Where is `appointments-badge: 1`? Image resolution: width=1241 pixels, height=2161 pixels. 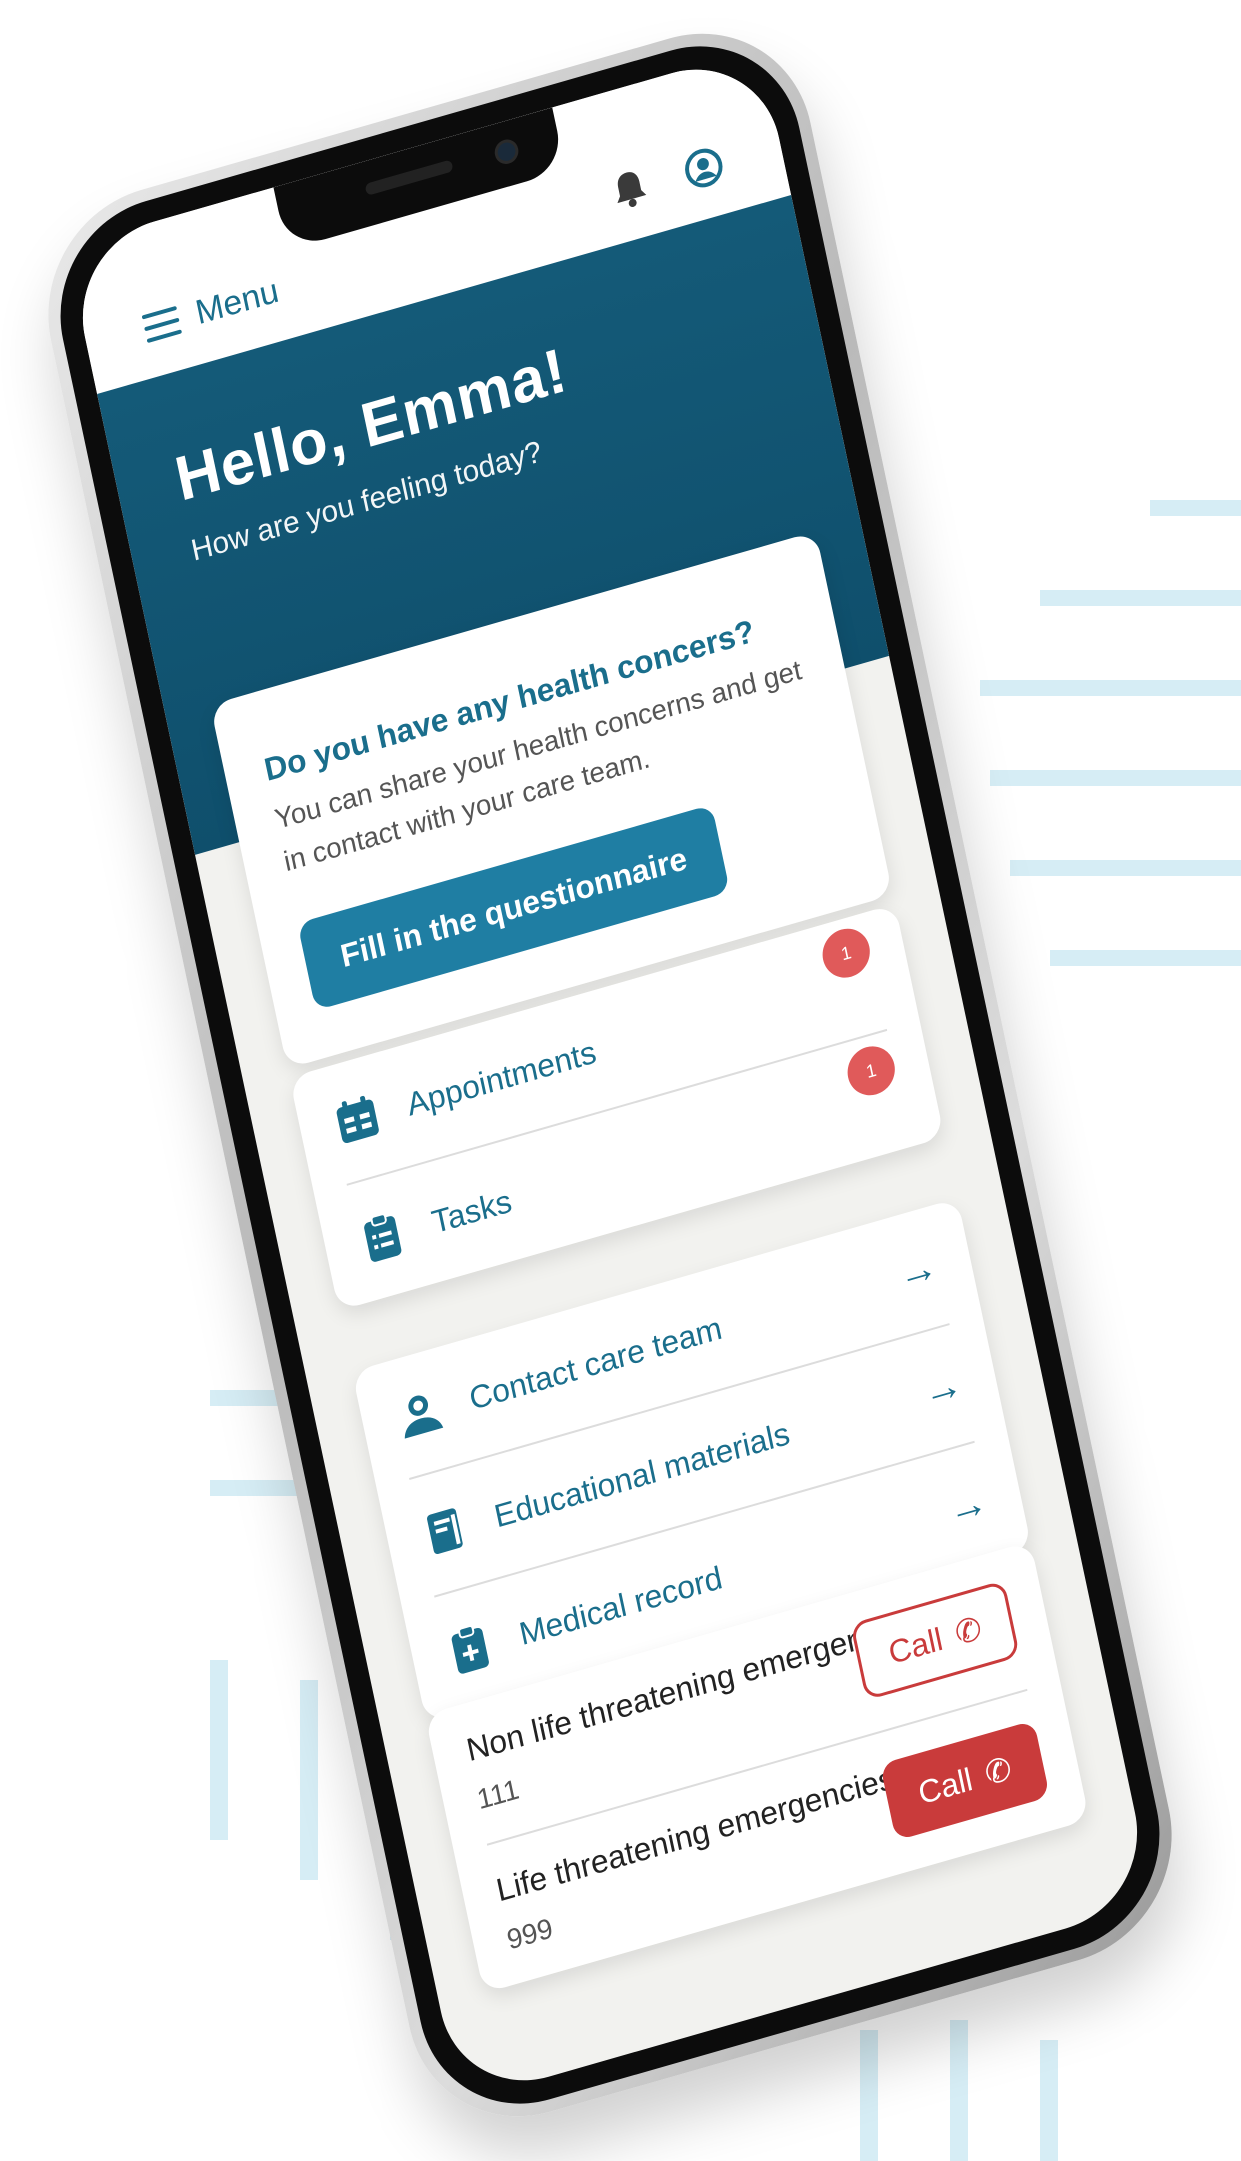 appointments-badge: 1 is located at coordinates (846, 953).